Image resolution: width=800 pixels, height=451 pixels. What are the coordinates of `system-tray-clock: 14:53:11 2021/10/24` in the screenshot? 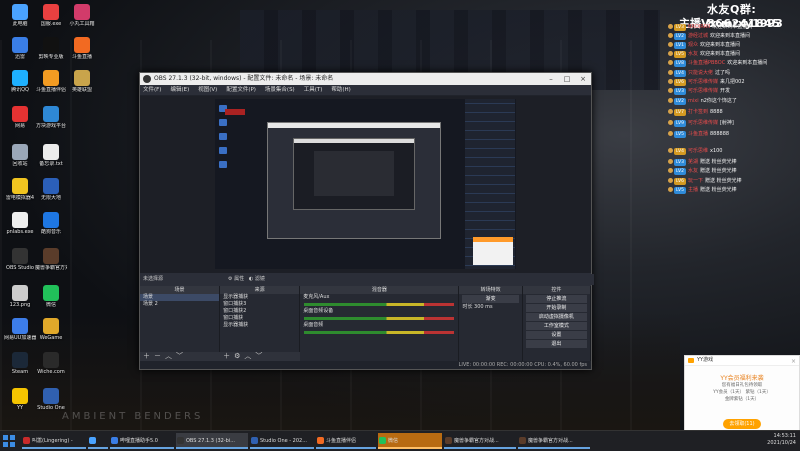 It's located at (781, 440).